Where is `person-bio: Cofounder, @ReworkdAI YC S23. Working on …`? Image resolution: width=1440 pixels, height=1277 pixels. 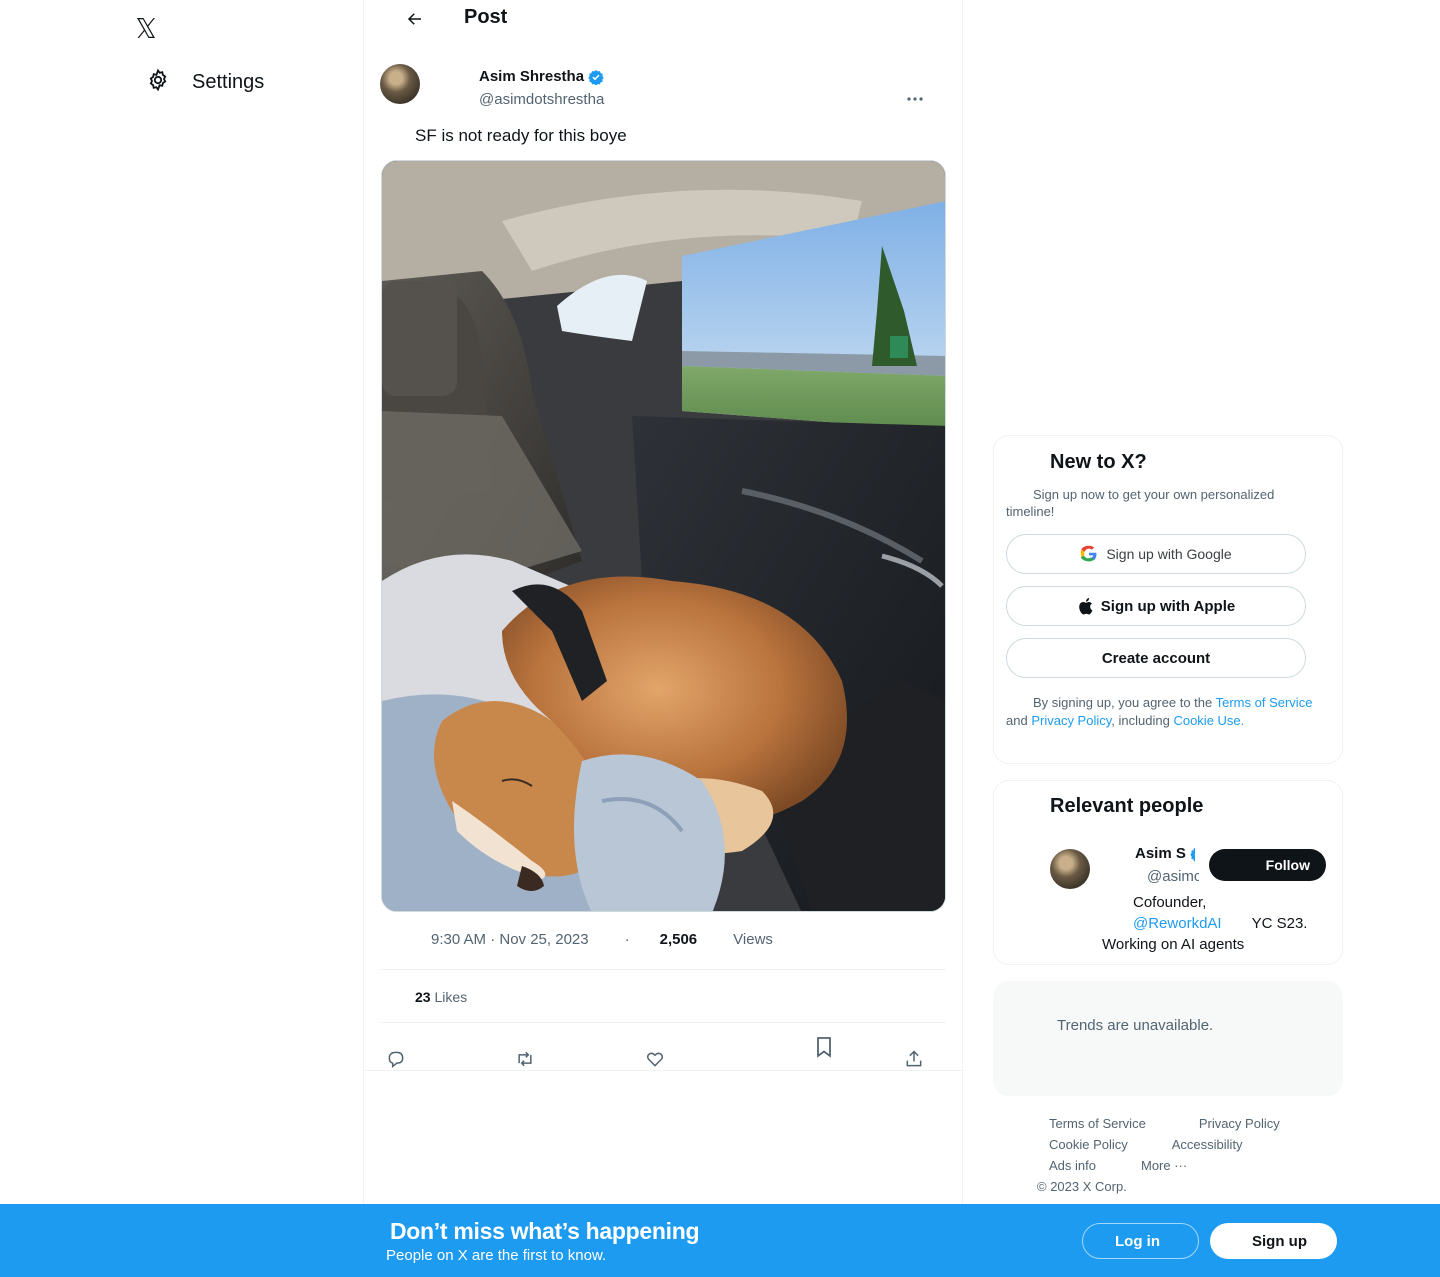 person-bio: Cofounder, @ReworkdAI YC S23. Working on … is located at coordinates (1217, 923).